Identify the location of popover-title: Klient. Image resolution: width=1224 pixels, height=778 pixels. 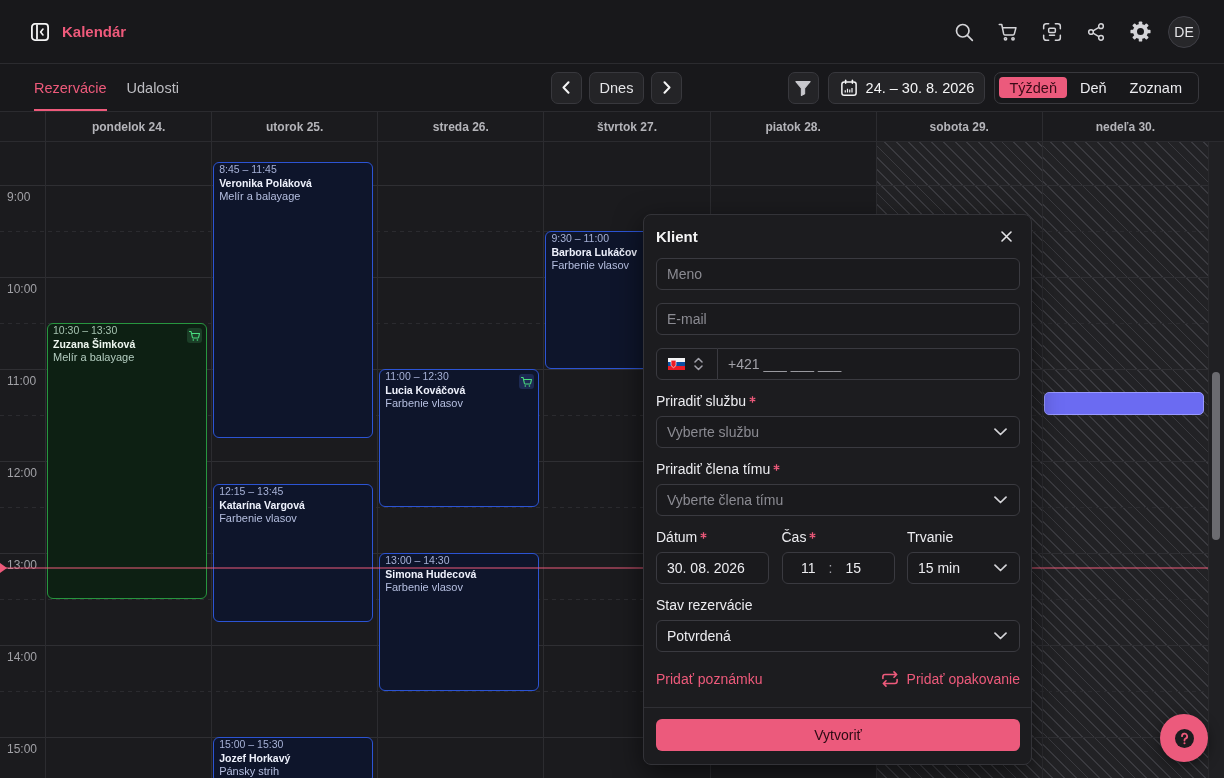
(677, 236).